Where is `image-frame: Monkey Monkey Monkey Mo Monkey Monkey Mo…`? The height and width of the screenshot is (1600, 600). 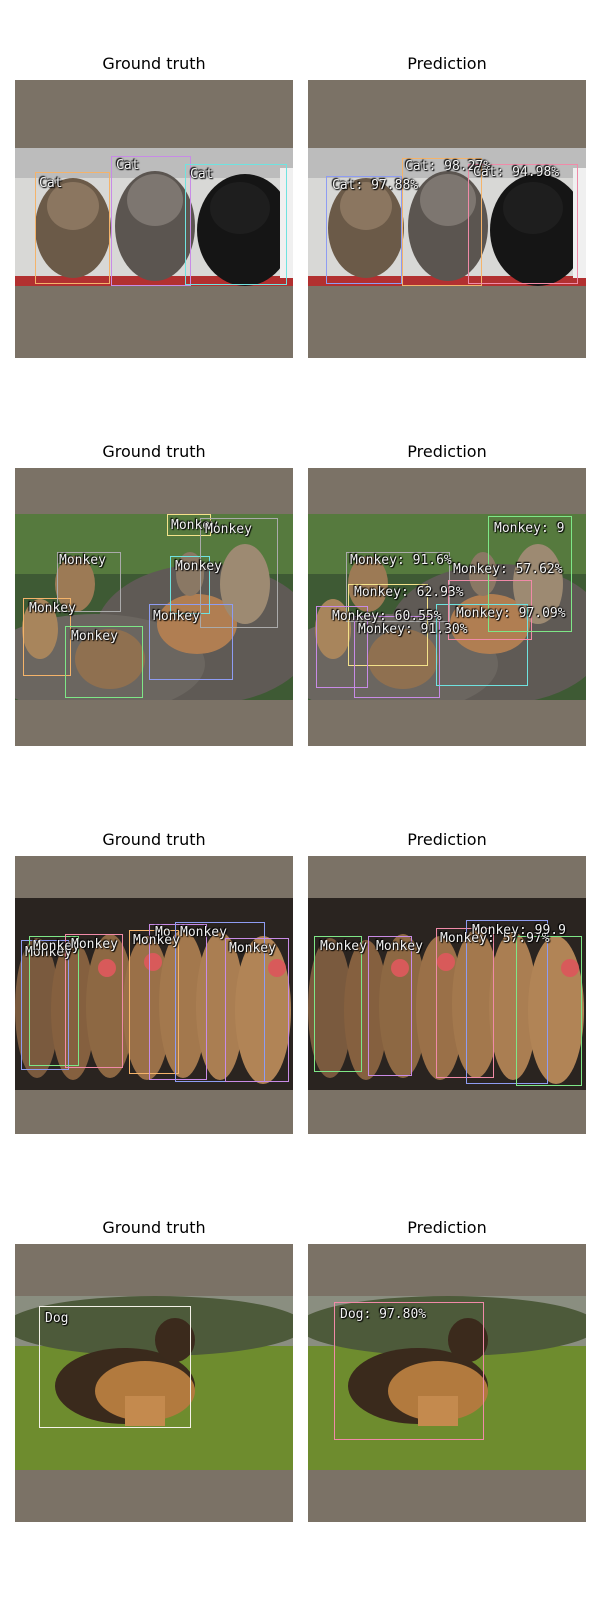
image-frame: Monkey Monkey Monkey Mo Monkey Monkey Mo… is located at coordinates (154, 995).